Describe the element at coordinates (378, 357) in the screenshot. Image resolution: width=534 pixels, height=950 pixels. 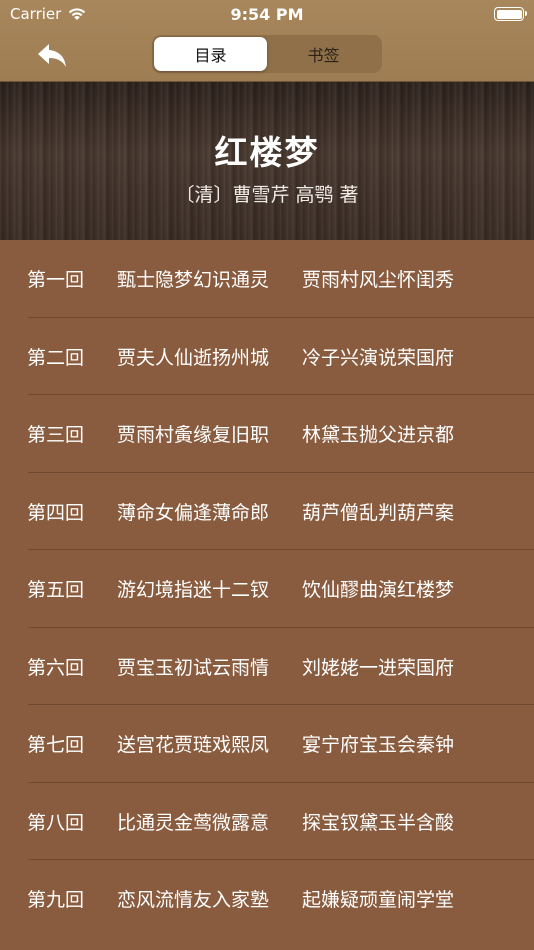
I see `chapter-title-second: 冷子兴演说荣国府` at that location.